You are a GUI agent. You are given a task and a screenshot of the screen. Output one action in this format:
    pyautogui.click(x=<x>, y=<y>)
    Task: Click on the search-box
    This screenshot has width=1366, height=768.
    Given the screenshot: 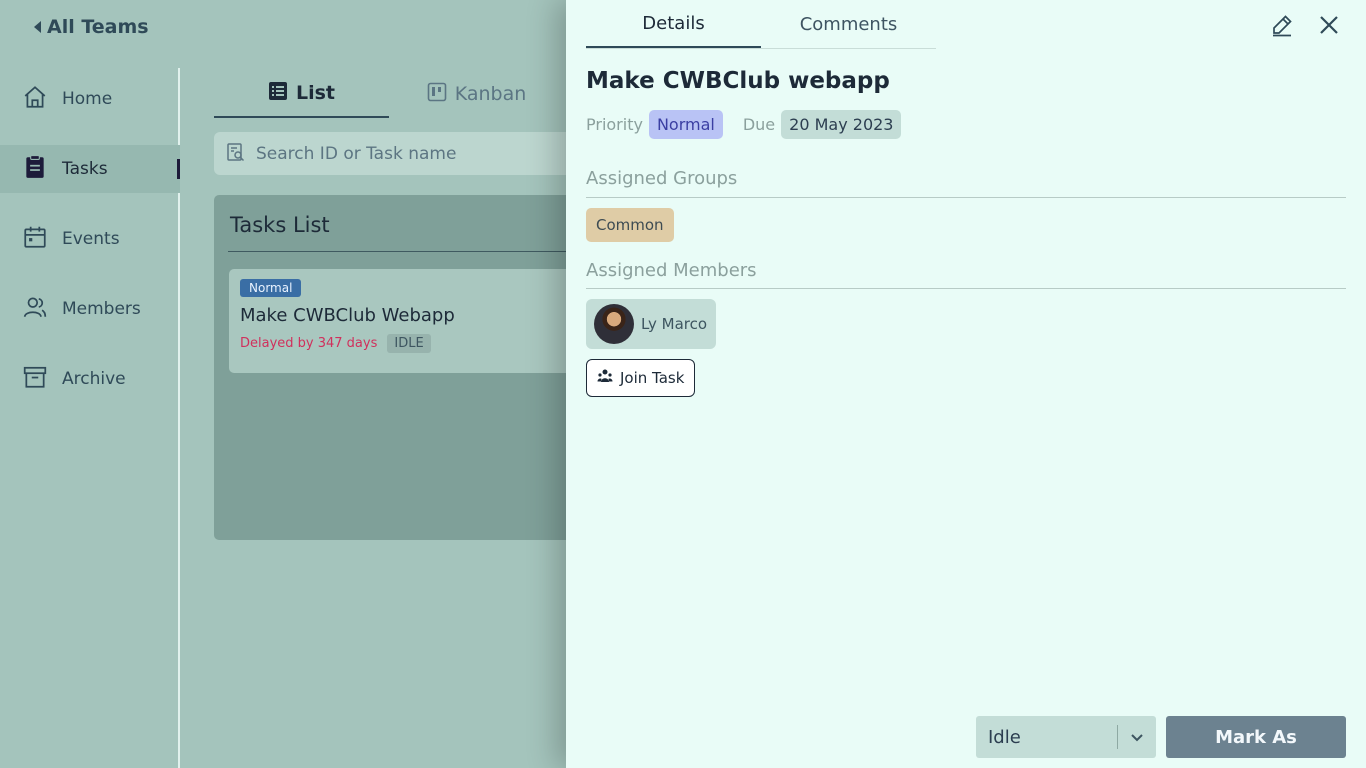 What is the action you would take?
    pyautogui.click(x=399, y=153)
    